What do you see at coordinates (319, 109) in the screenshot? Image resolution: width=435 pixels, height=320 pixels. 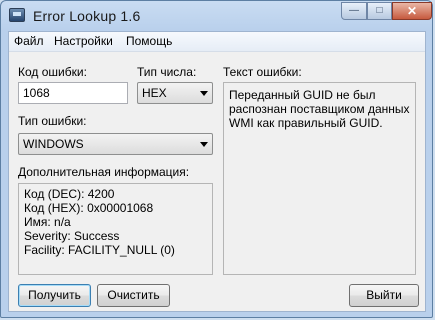 I see `error-text-line: распознан поставщиком данных` at bounding box center [319, 109].